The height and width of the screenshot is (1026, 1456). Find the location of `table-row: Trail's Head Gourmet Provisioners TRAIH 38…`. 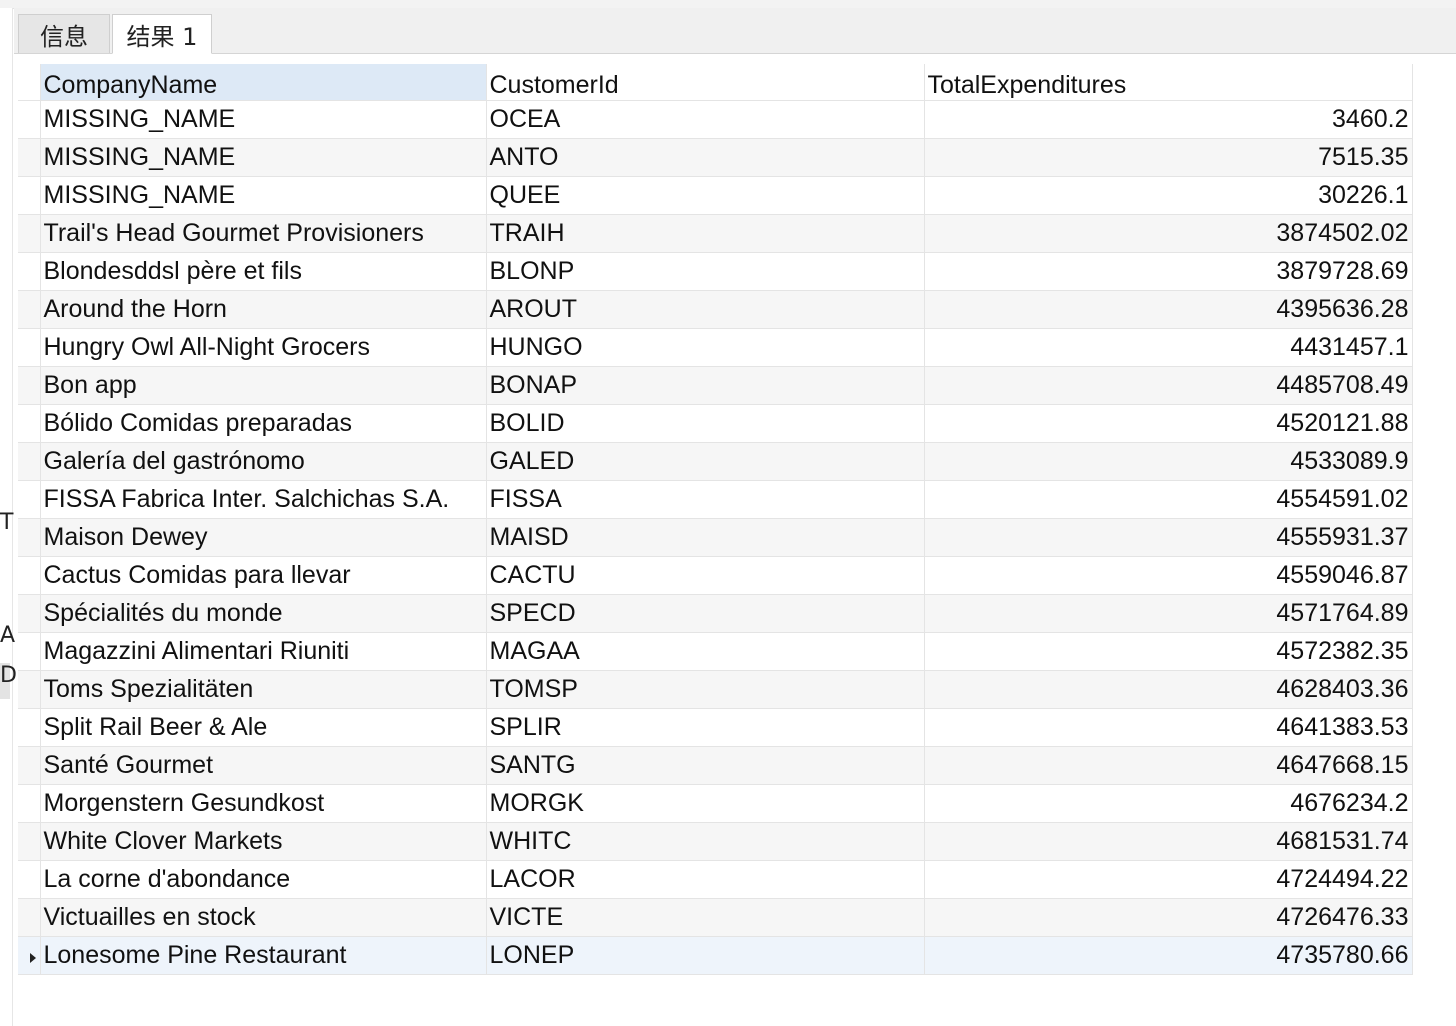

table-row: Trail's Head Gourmet Provisioners TRAIH 38… is located at coordinates (715, 233).